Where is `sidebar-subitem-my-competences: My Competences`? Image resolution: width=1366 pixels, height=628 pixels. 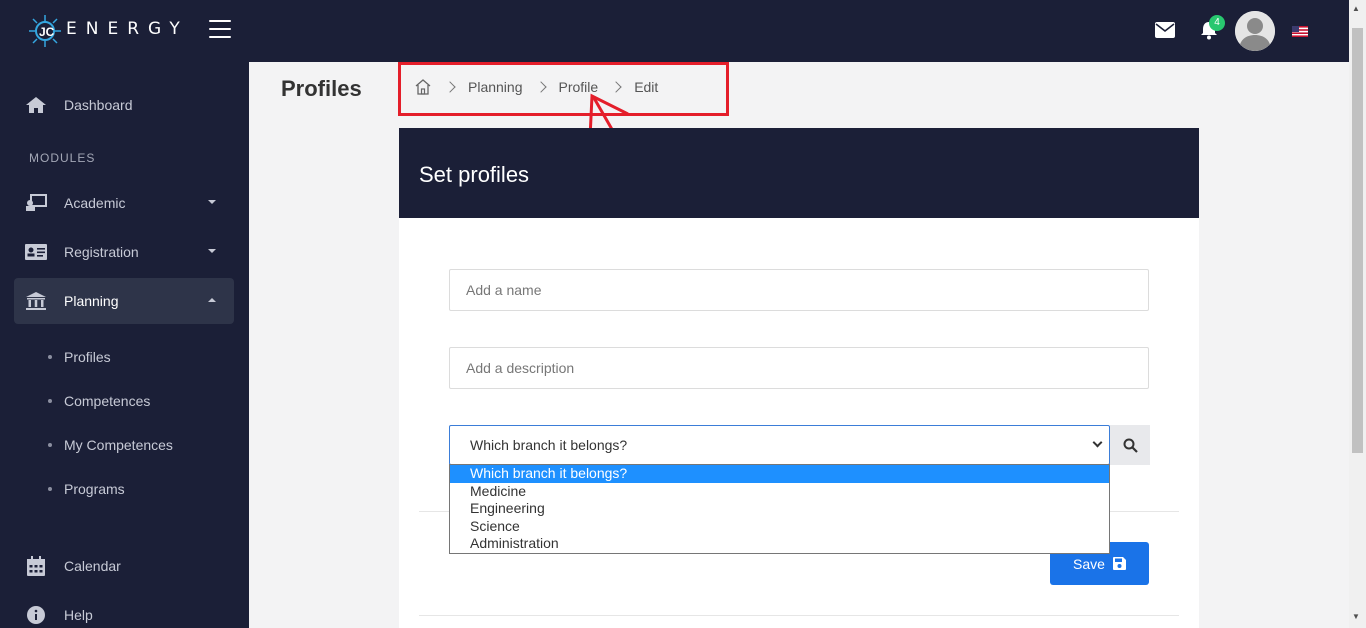
sidebar-subitem-my-competences: My Competences is located at coordinates (110, 445).